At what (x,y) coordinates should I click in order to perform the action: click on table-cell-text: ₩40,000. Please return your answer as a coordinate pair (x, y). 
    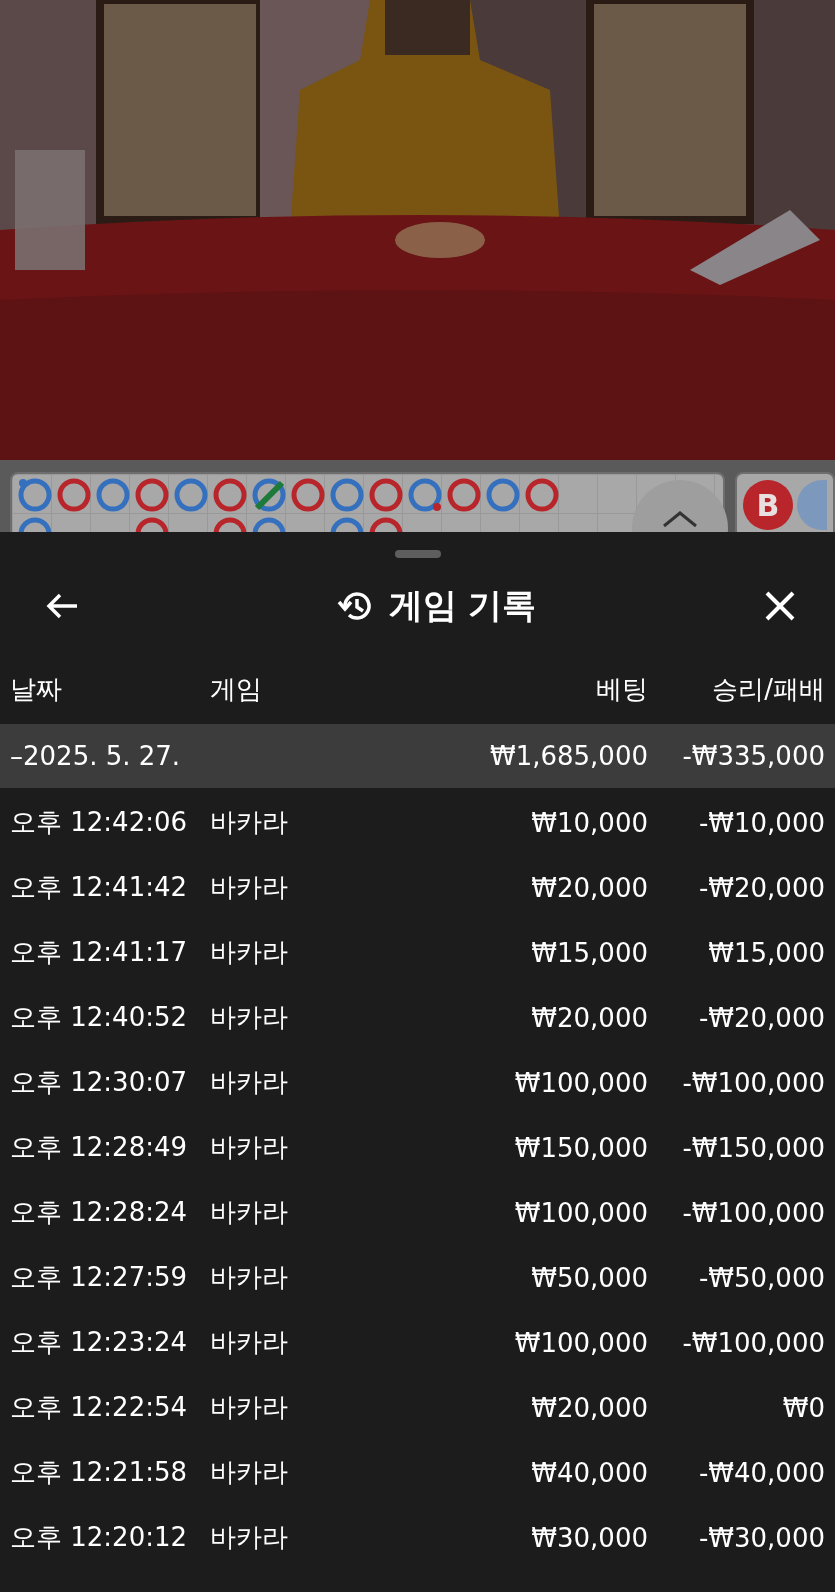
    Looking at the image, I should click on (589, 1472).